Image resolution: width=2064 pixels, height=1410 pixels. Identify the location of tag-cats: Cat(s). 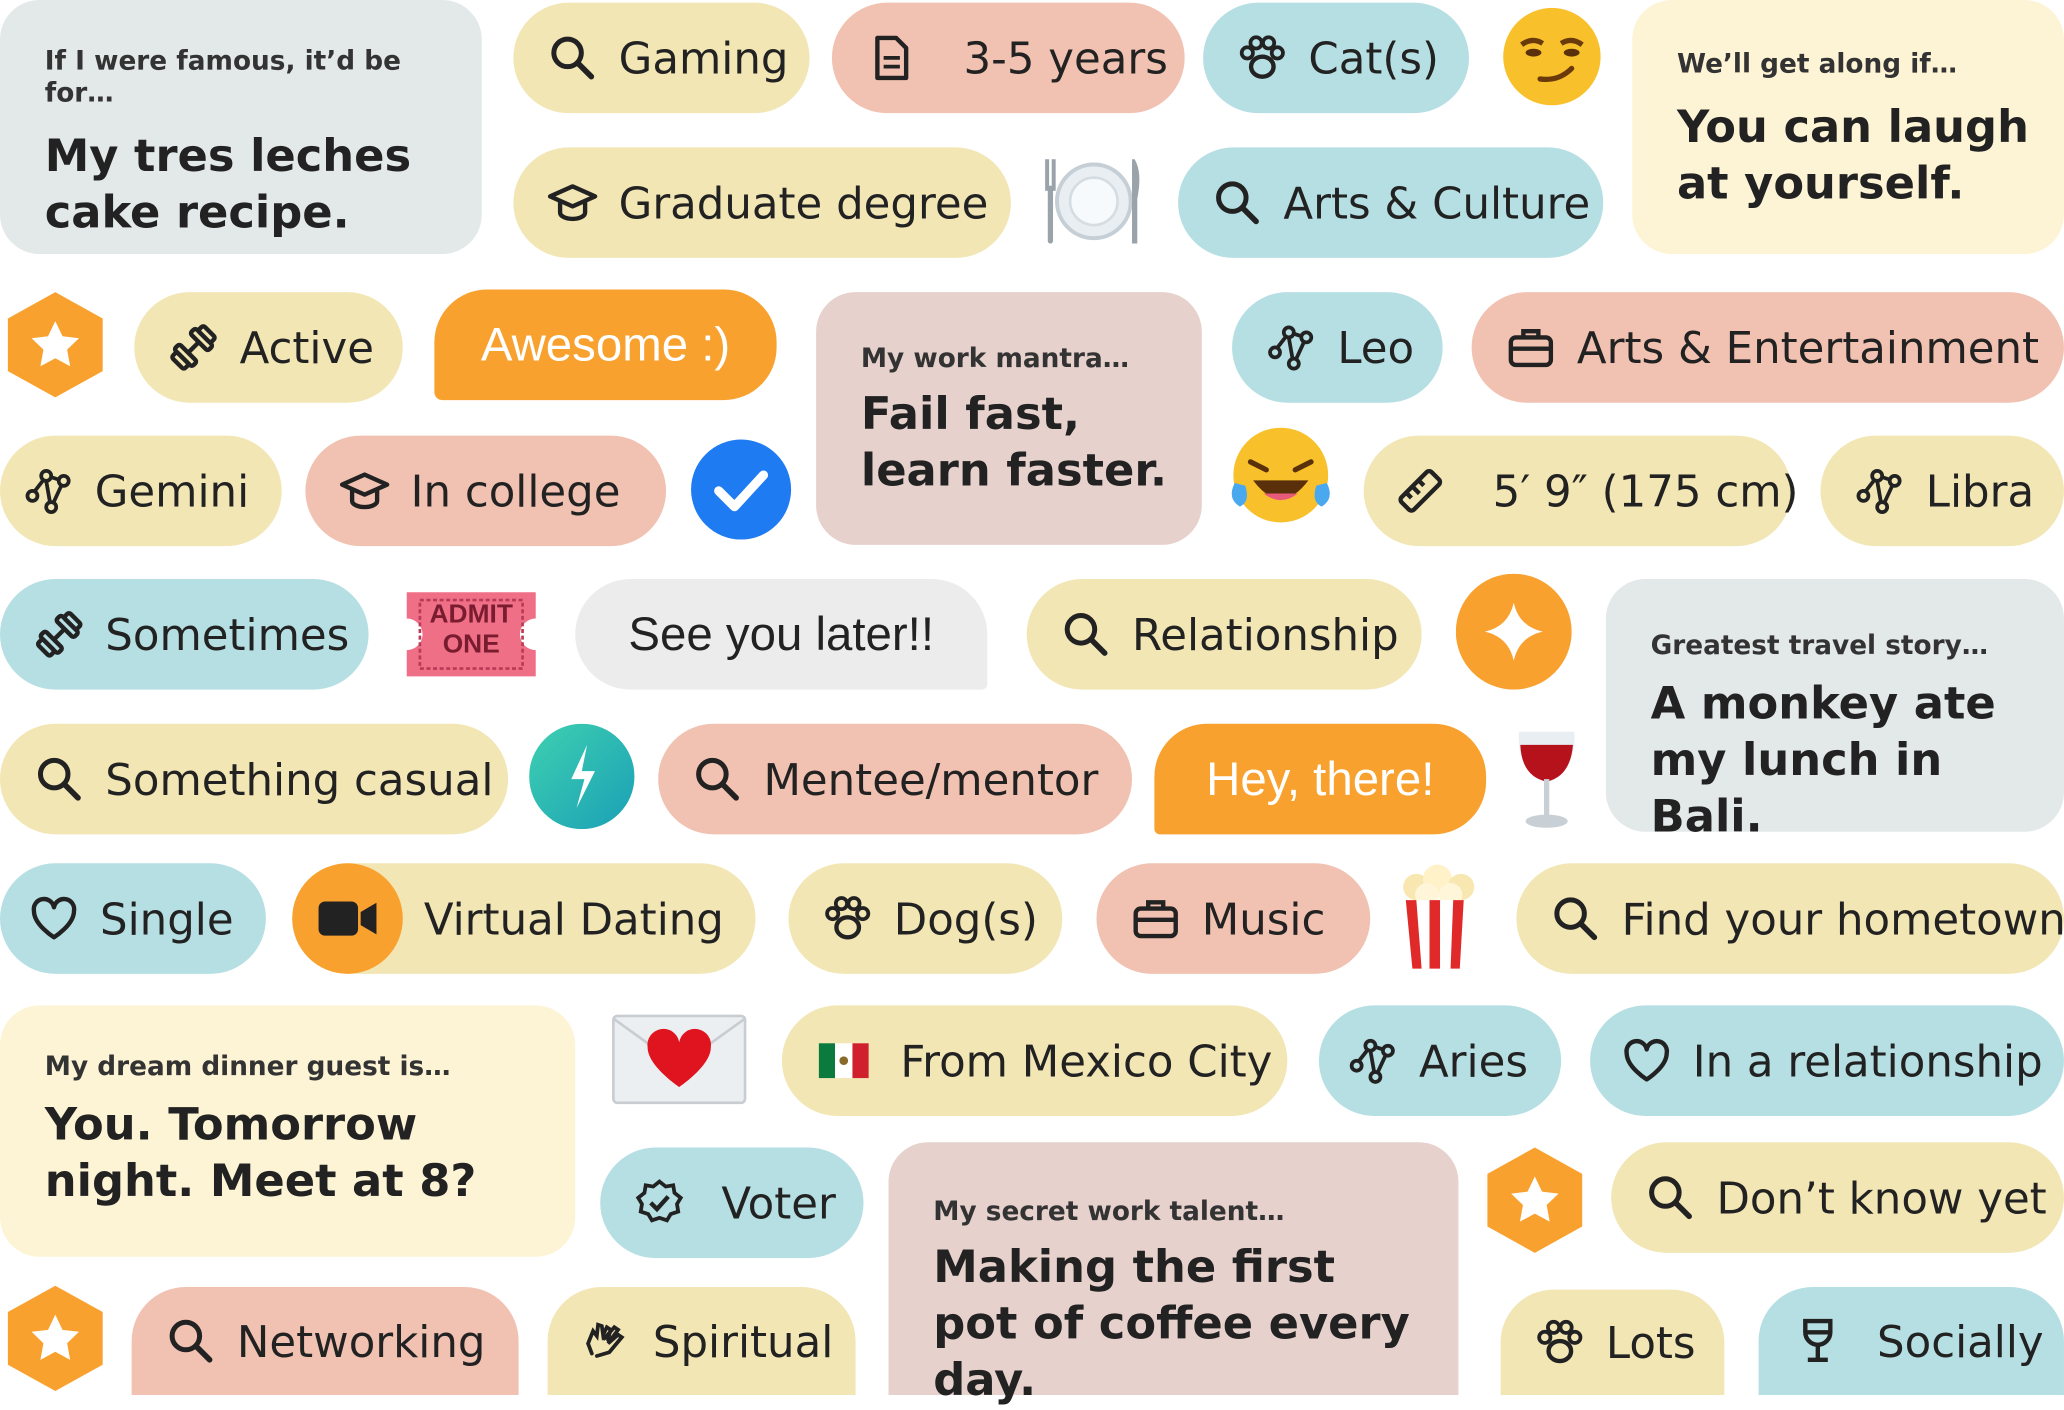
(1336, 58).